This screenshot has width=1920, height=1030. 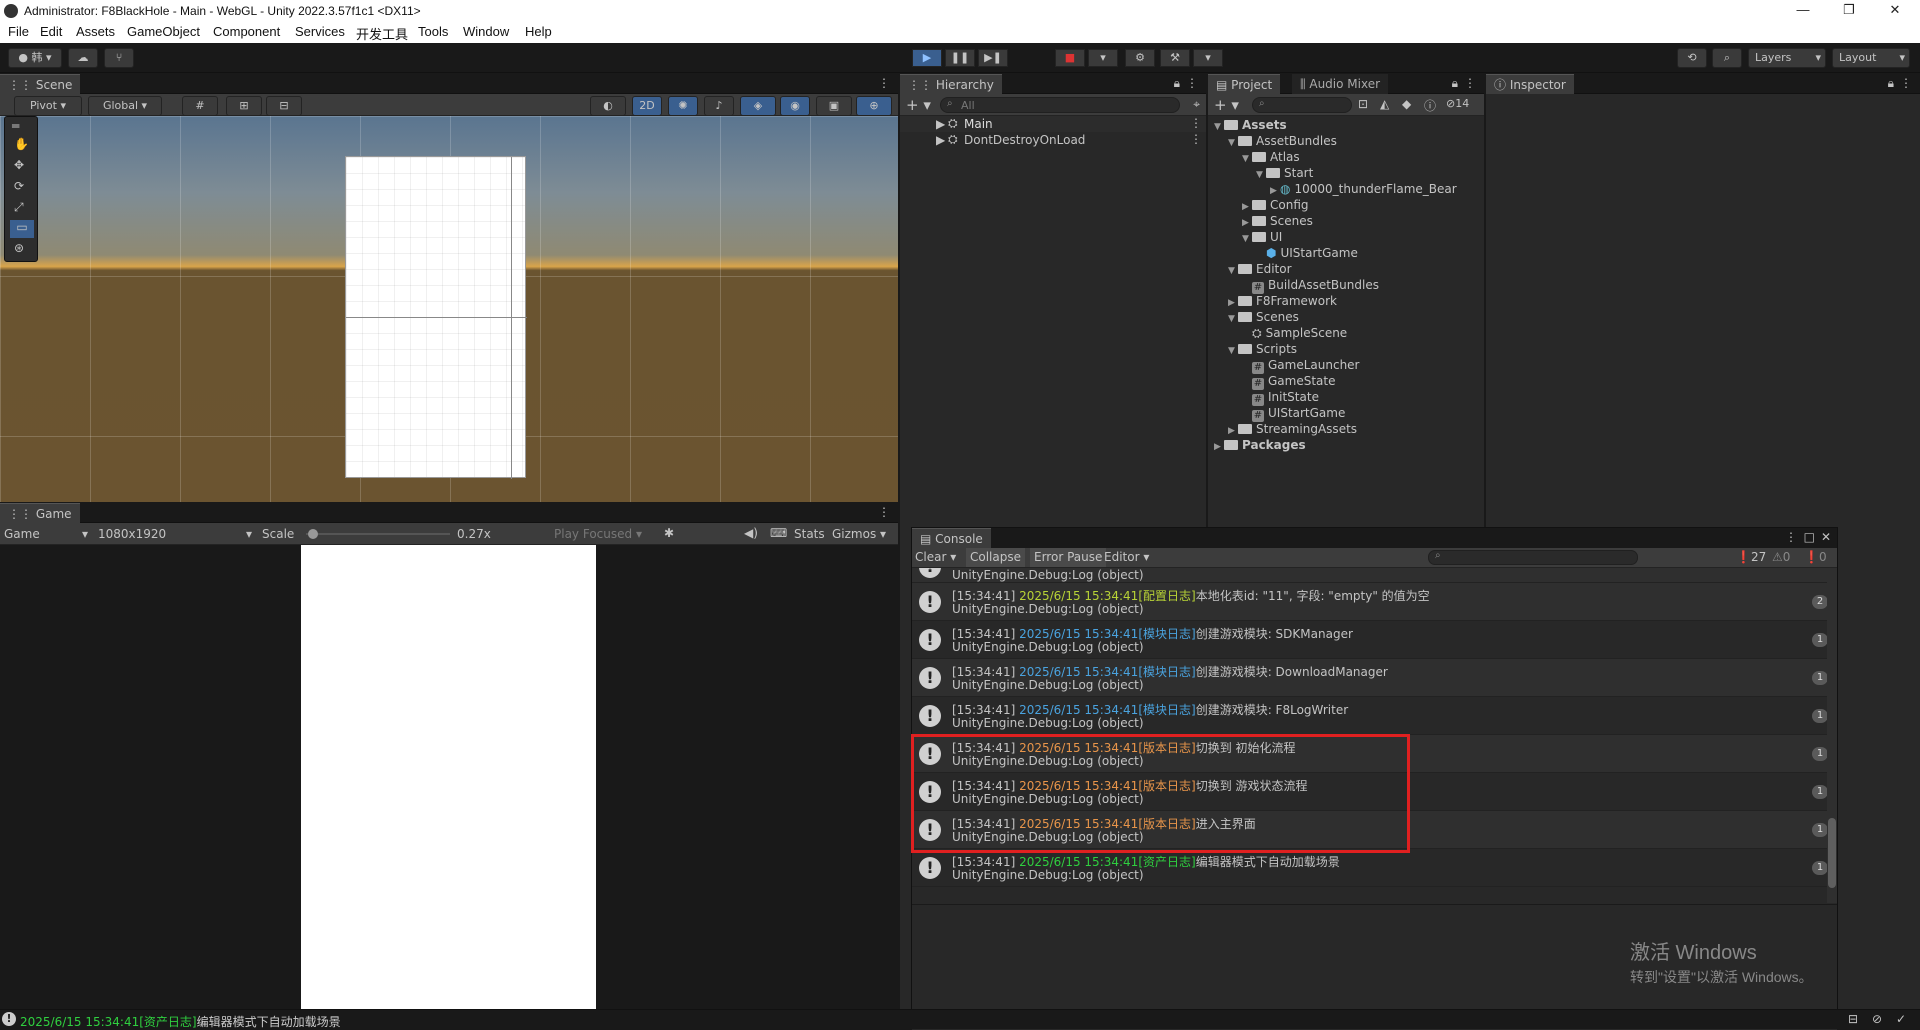 I want to click on tree-item-gamestate: # GameState, so click(x=1294, y=382).